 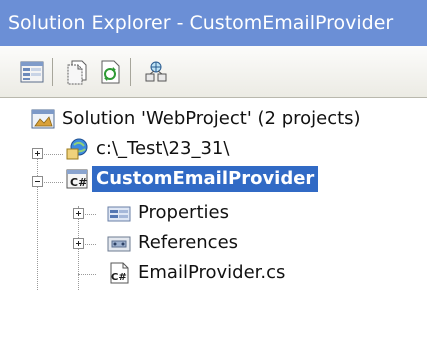 I want to click on web-folder-icon, so click(x=77, y=149).